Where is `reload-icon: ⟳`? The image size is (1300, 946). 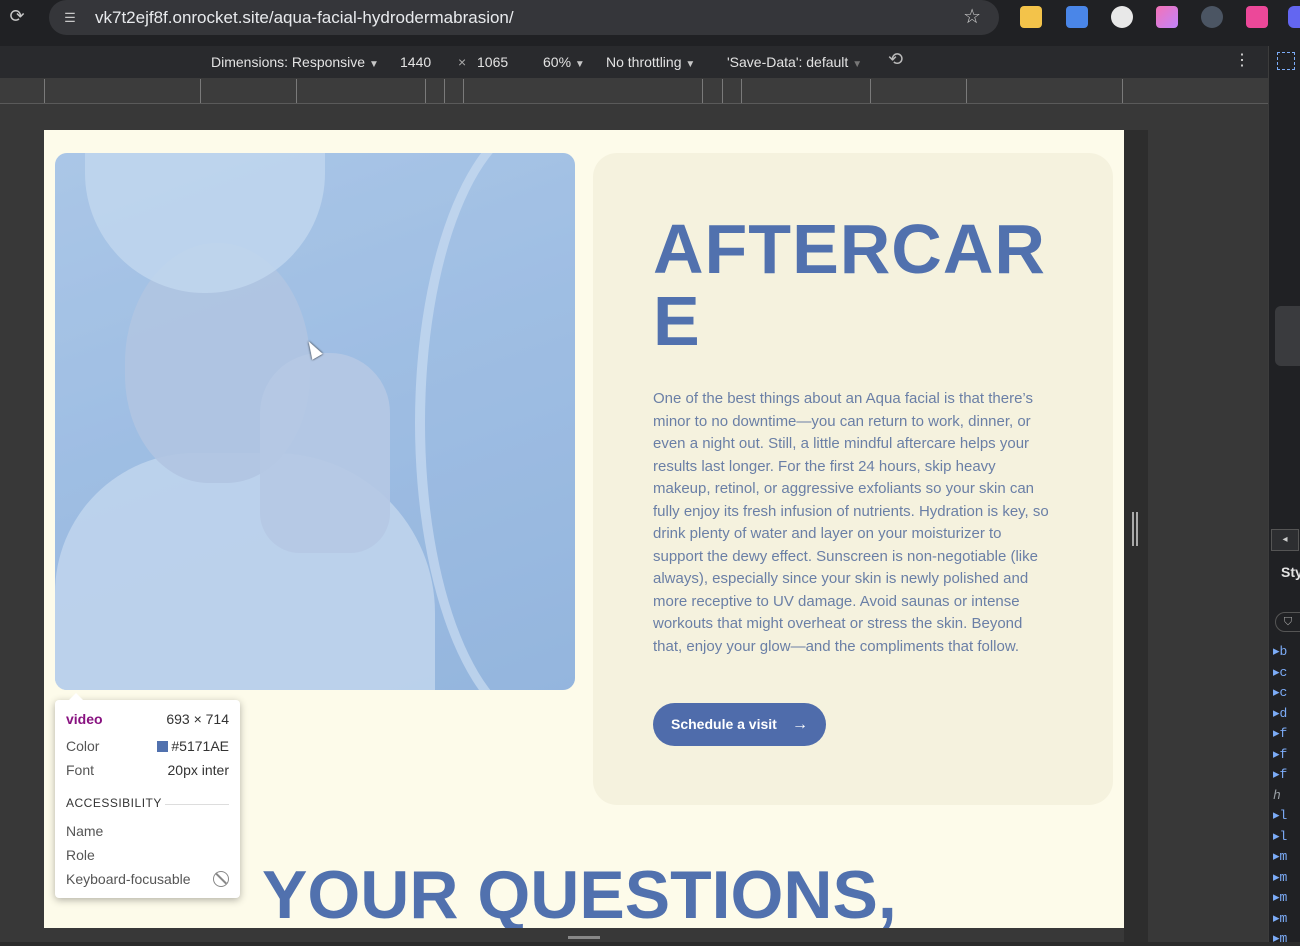 reload-icon: ⟳ is located at coordinates (17, 16).